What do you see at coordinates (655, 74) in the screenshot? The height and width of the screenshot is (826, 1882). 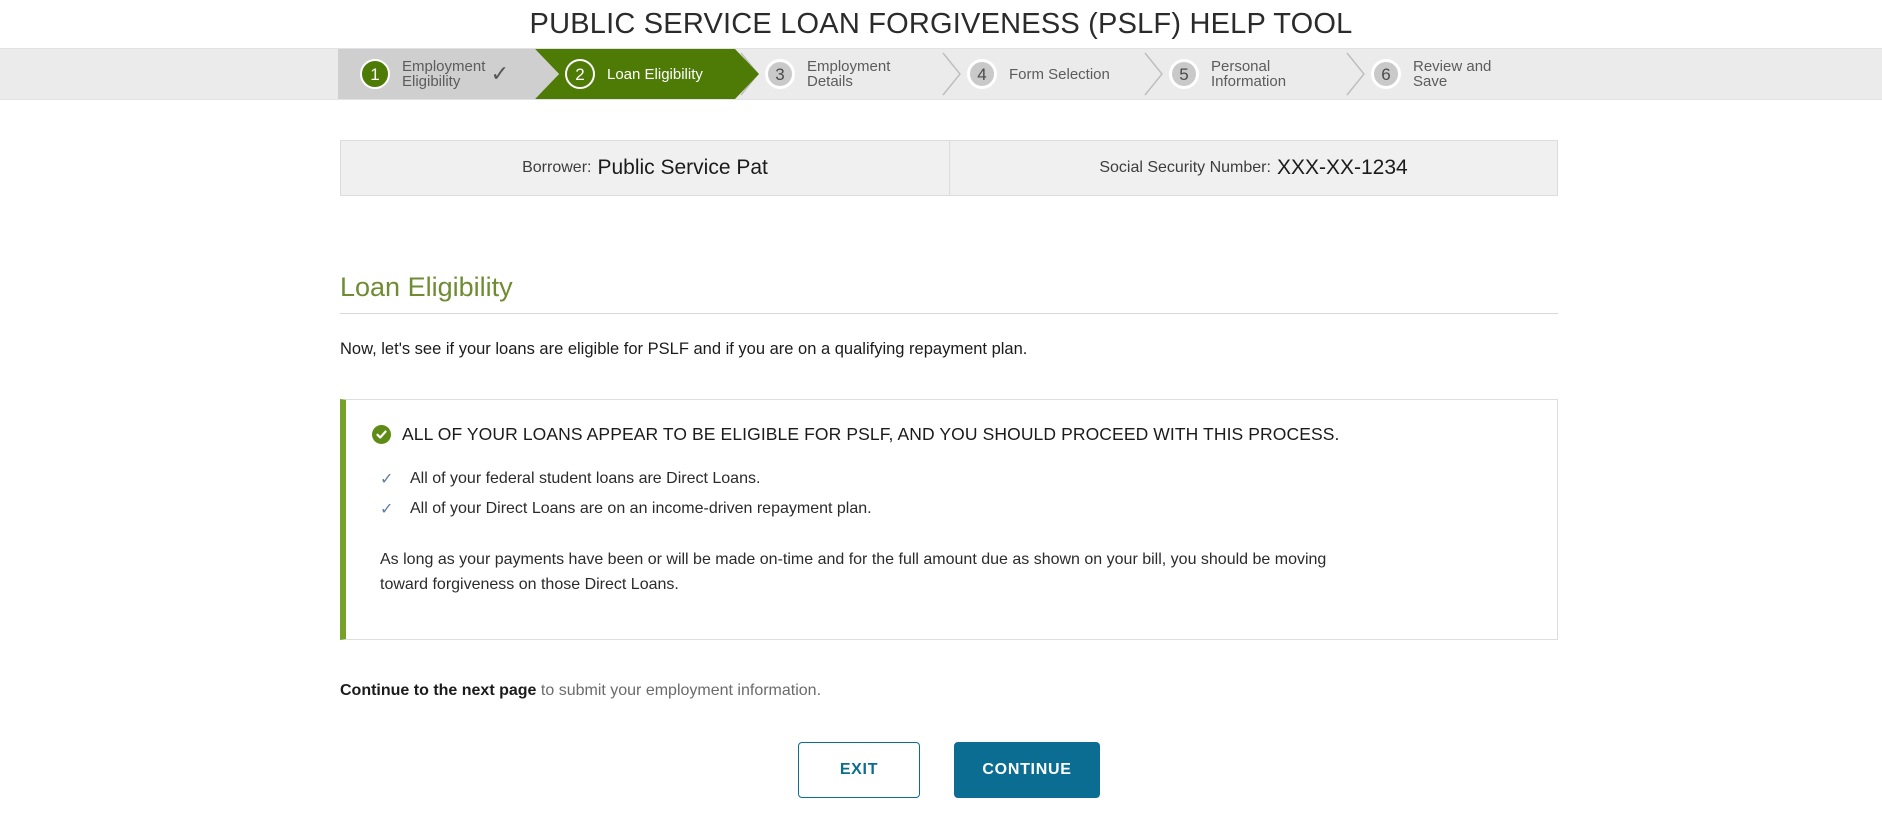 I see `step-2-label: Loan Eligibility` at bounding box center [655, 74].